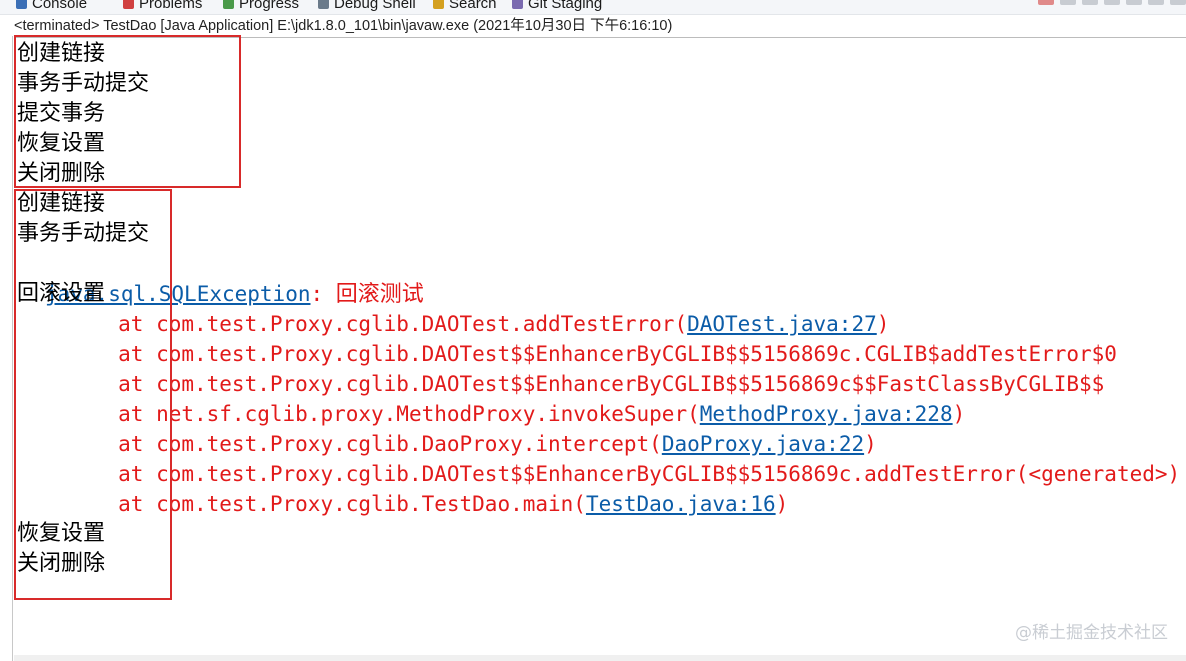 Image resolution: width=1186 pixels, height=661 pixels. I want to click on output-line: 事务手动提交, so click(83, 233).